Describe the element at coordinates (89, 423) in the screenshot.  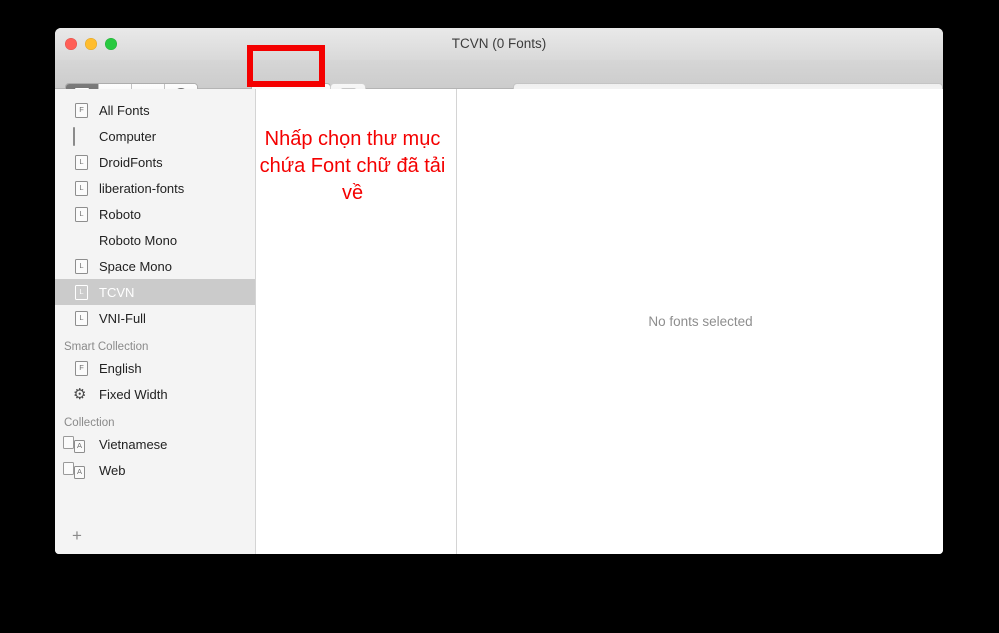
I see `collection-header: Collection` at that location.